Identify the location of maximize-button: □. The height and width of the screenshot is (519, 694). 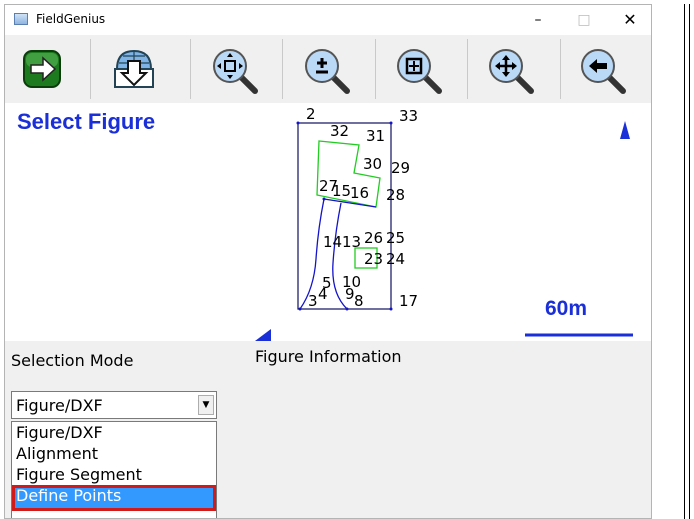
(584, 20).